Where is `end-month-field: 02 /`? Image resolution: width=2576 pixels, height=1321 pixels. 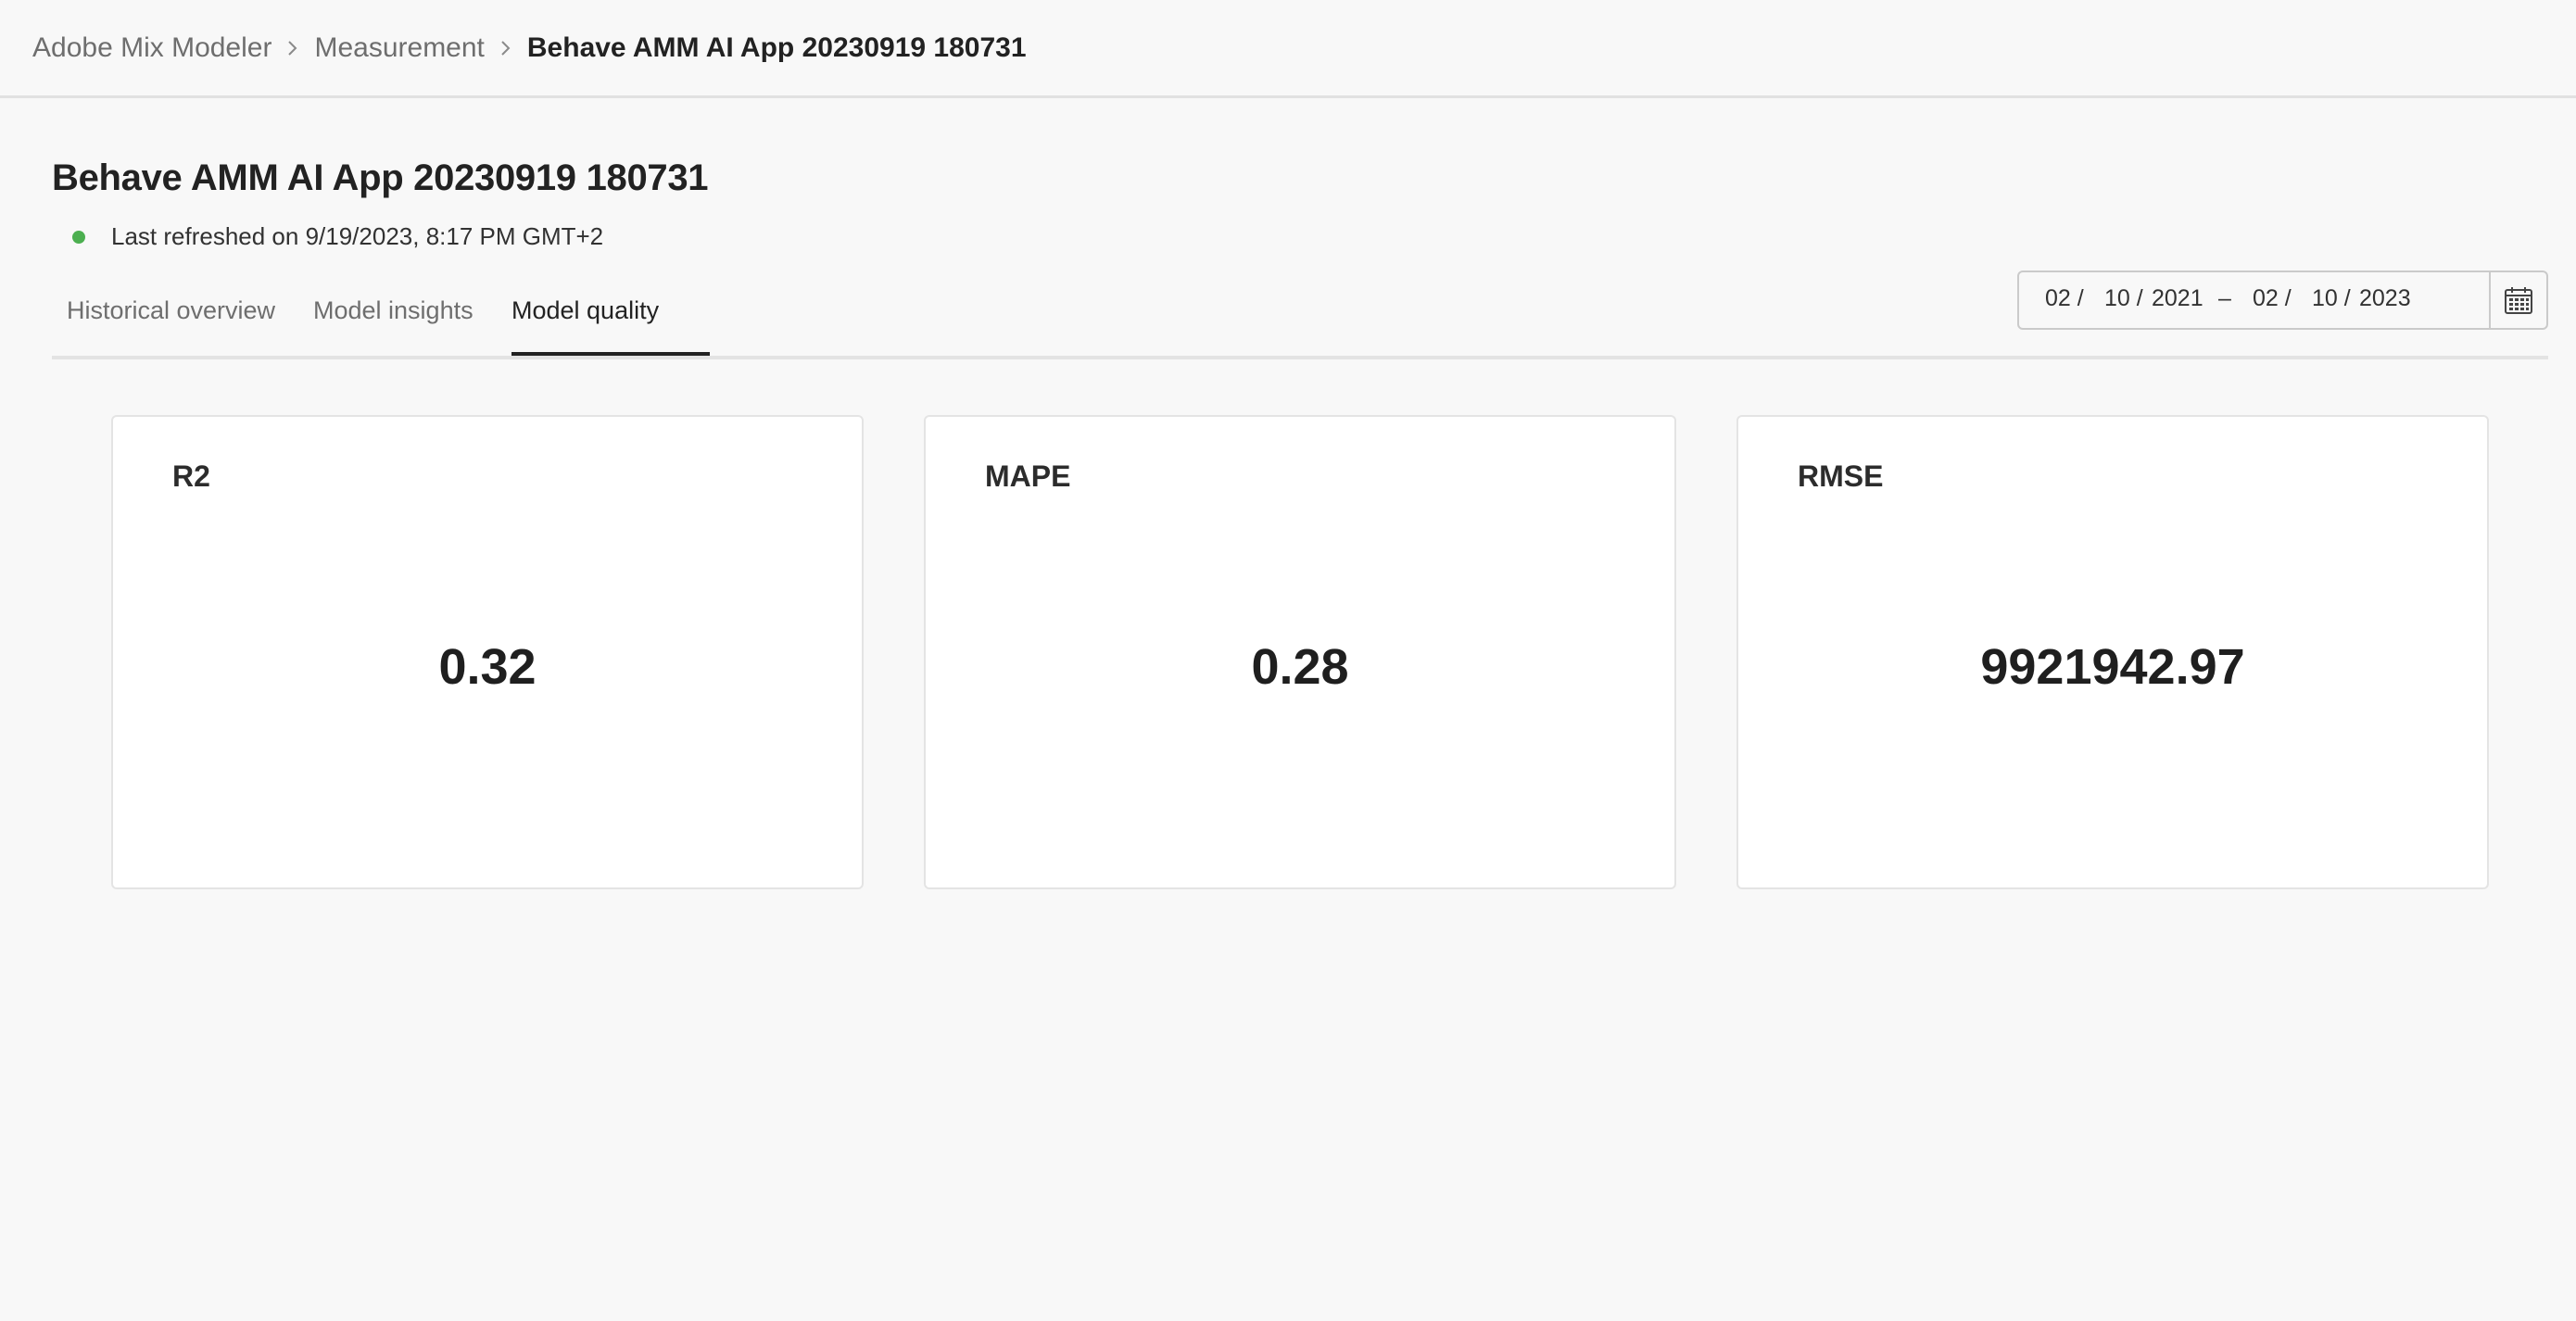 end-month-field: 02 / is located at coordinates (2272, 298).